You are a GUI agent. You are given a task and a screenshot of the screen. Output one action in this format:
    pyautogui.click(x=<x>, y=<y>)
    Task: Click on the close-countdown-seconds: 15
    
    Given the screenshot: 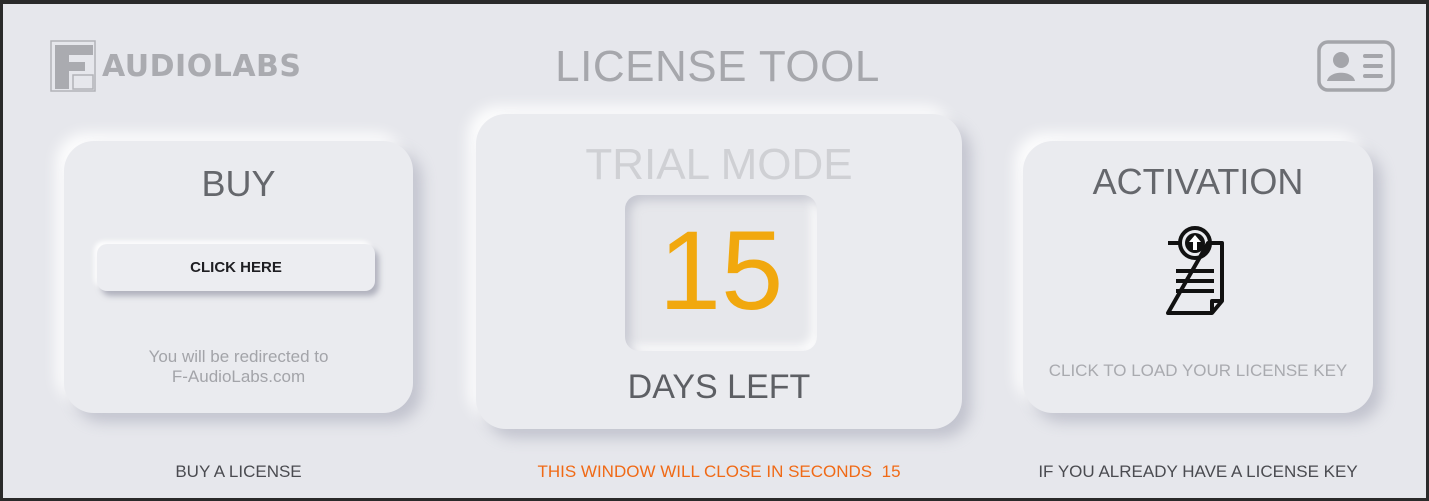 What is the action you would take?
    pyautogui.click(x=891, y=471)
    